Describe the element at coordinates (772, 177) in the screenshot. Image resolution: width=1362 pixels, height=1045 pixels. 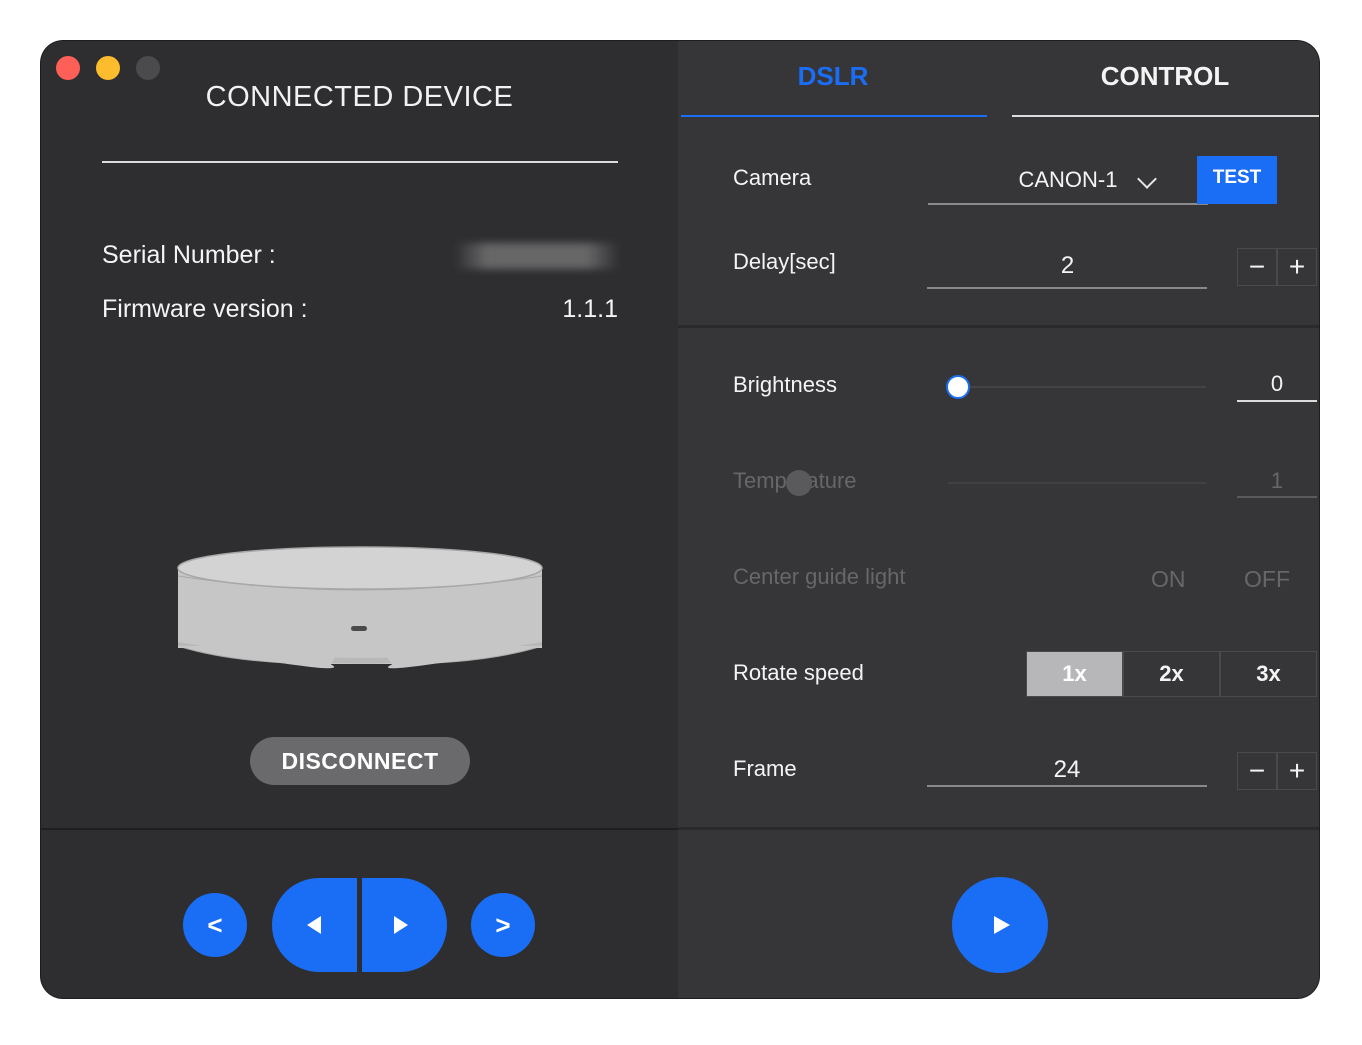
I see `camera-label: Camera` at that location.